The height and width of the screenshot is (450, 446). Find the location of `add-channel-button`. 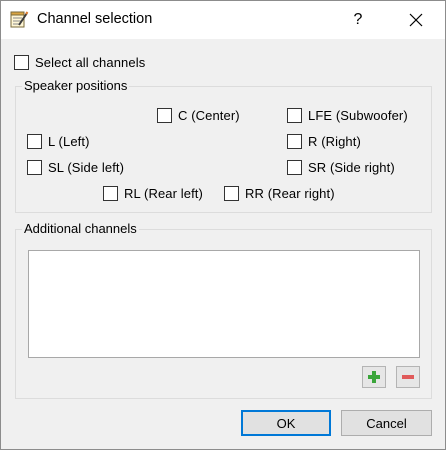

add-channel-button is located at coordinates (374, 377).